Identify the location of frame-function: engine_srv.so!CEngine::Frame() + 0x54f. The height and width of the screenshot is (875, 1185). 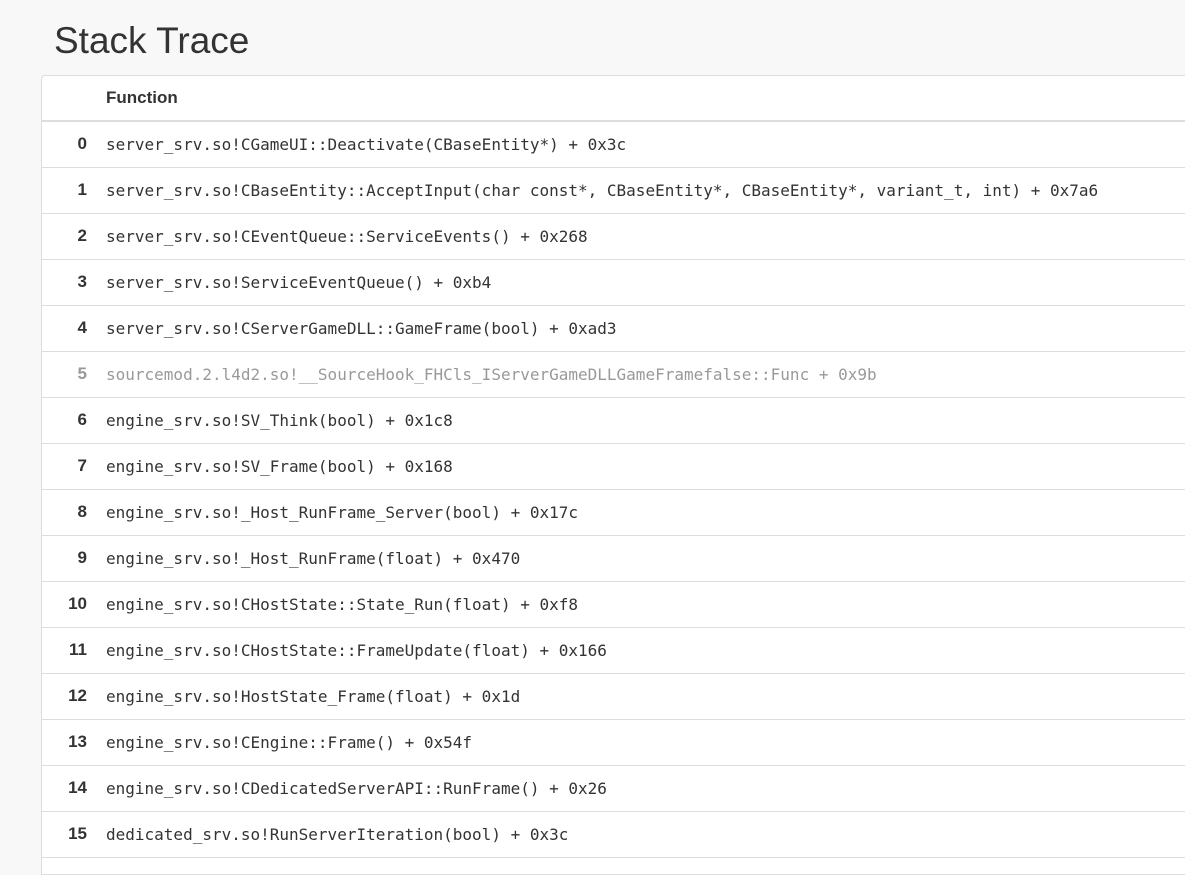
(289, 742).